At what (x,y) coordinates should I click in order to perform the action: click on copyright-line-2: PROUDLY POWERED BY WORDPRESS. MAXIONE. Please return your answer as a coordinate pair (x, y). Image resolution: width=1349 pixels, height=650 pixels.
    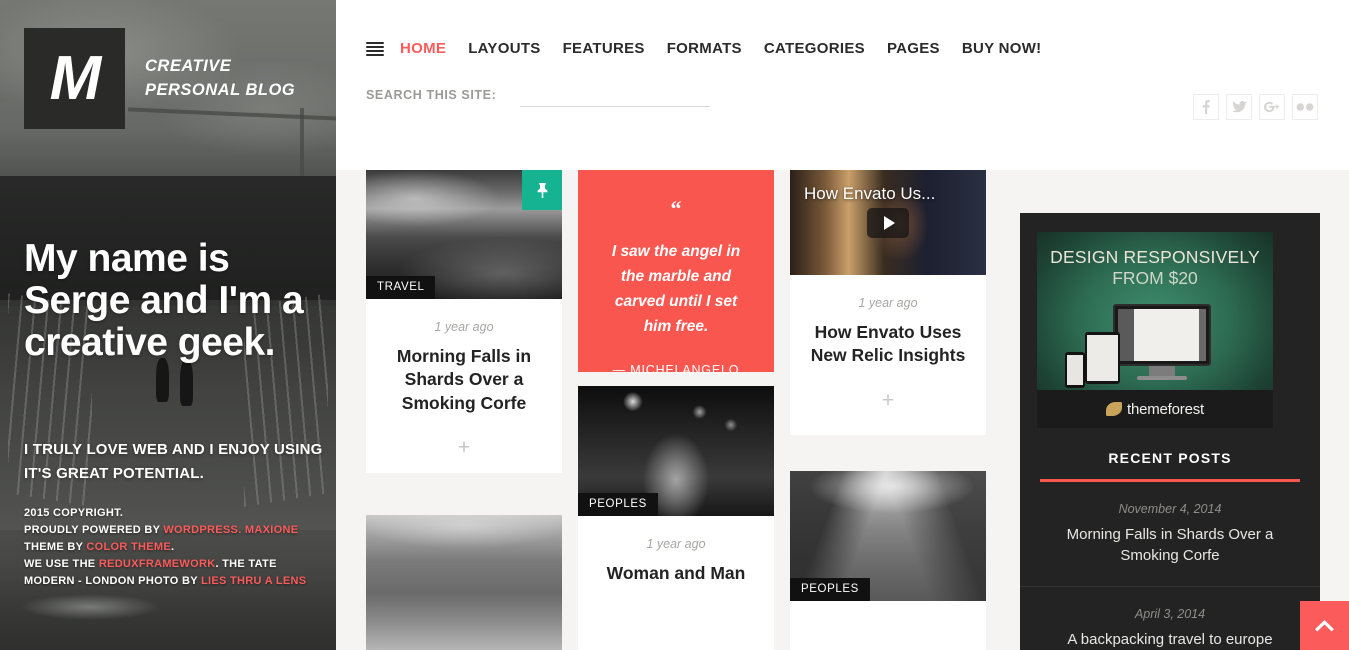
    Looking at the image, I should click on (174, 530).